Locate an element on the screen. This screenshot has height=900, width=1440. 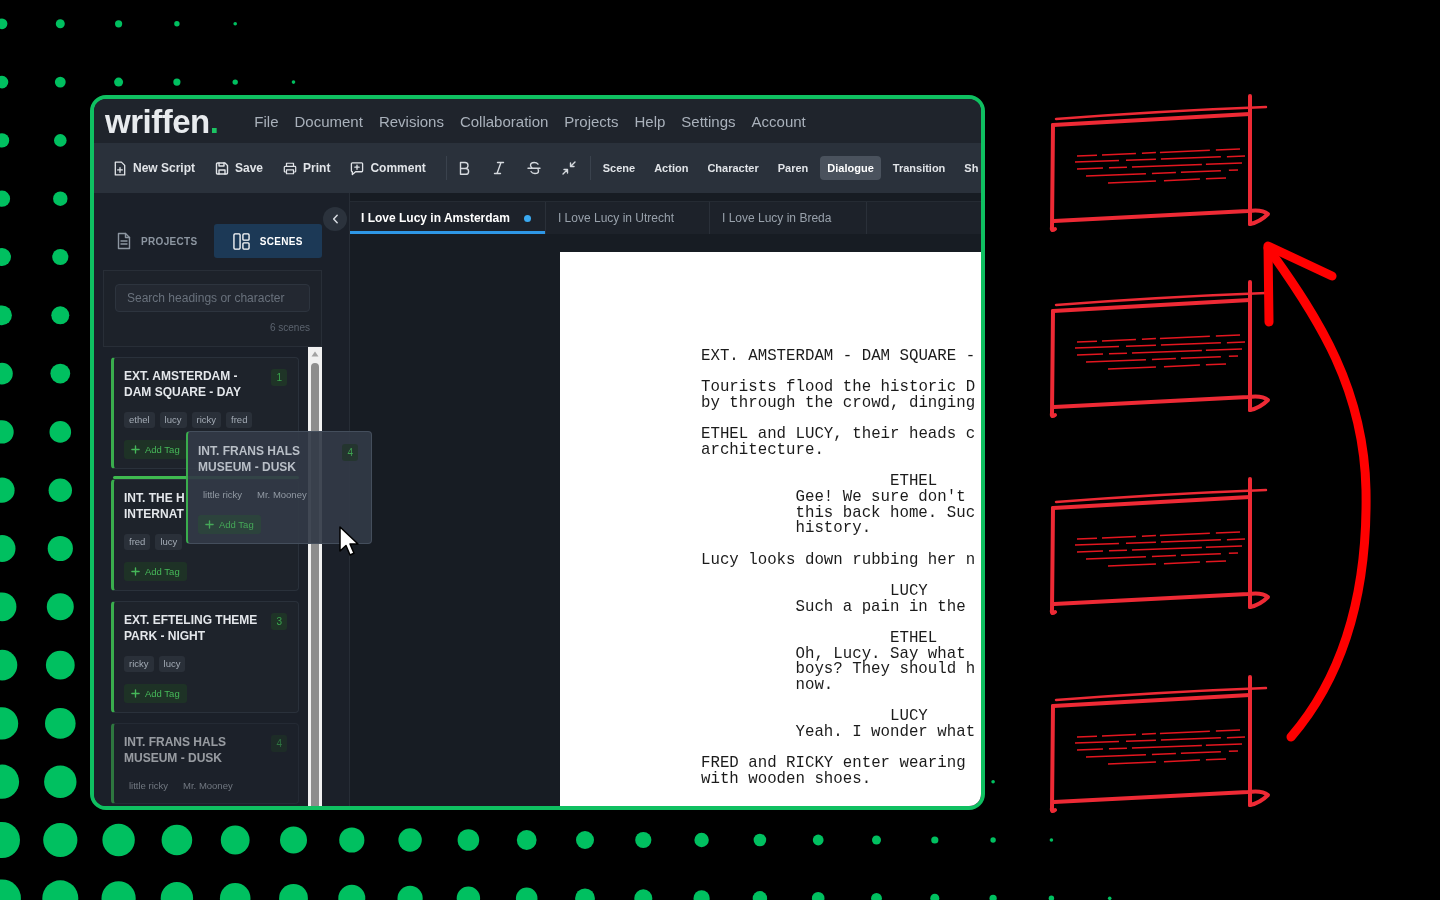
action-text: FRED and RICKY enter wearing with wooden shoes. is located at coordinates (833, 772).